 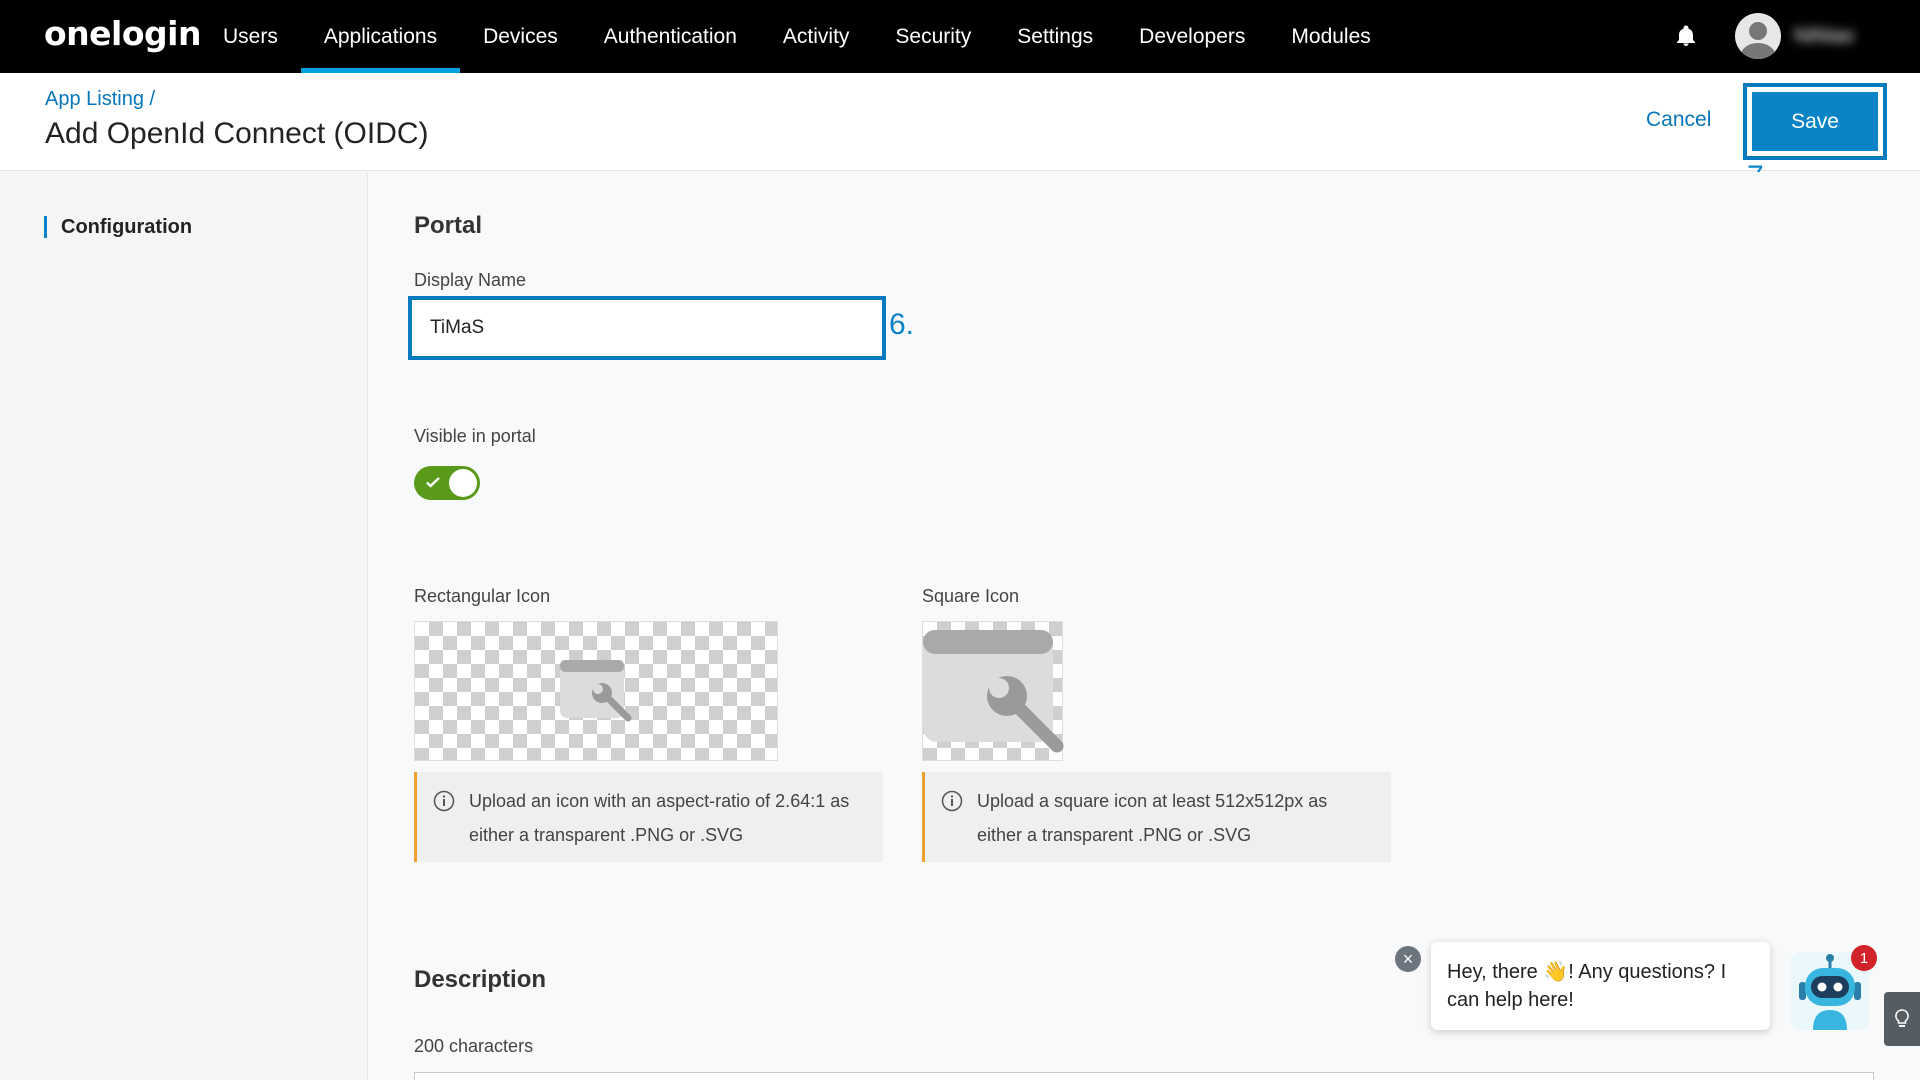 What do you see at coordinates (100, 99) in the screenshot?
I see `breadcrumb-app-listing: App Listing /` at bounding box center [100, 99].